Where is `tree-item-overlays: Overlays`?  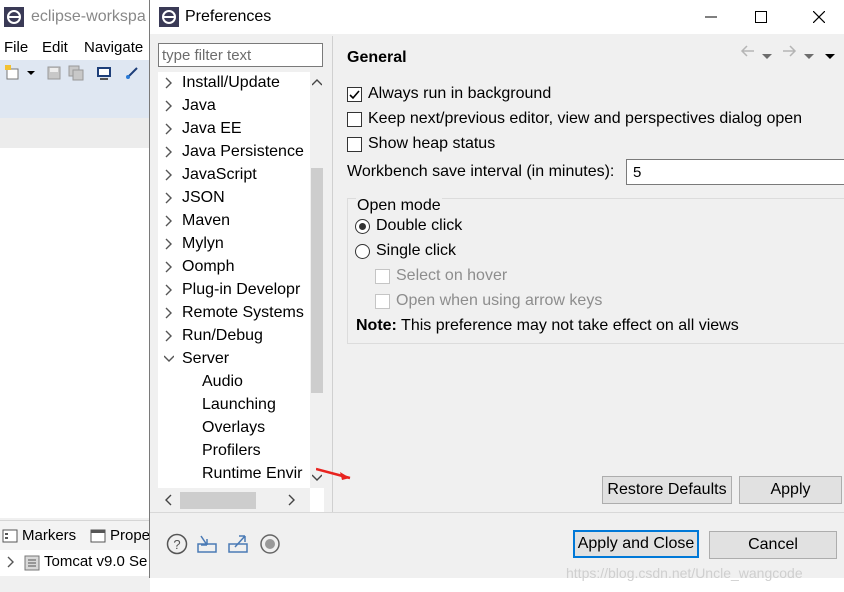 tree-item-overlays: Overlays is located at coordinates (233, 428).